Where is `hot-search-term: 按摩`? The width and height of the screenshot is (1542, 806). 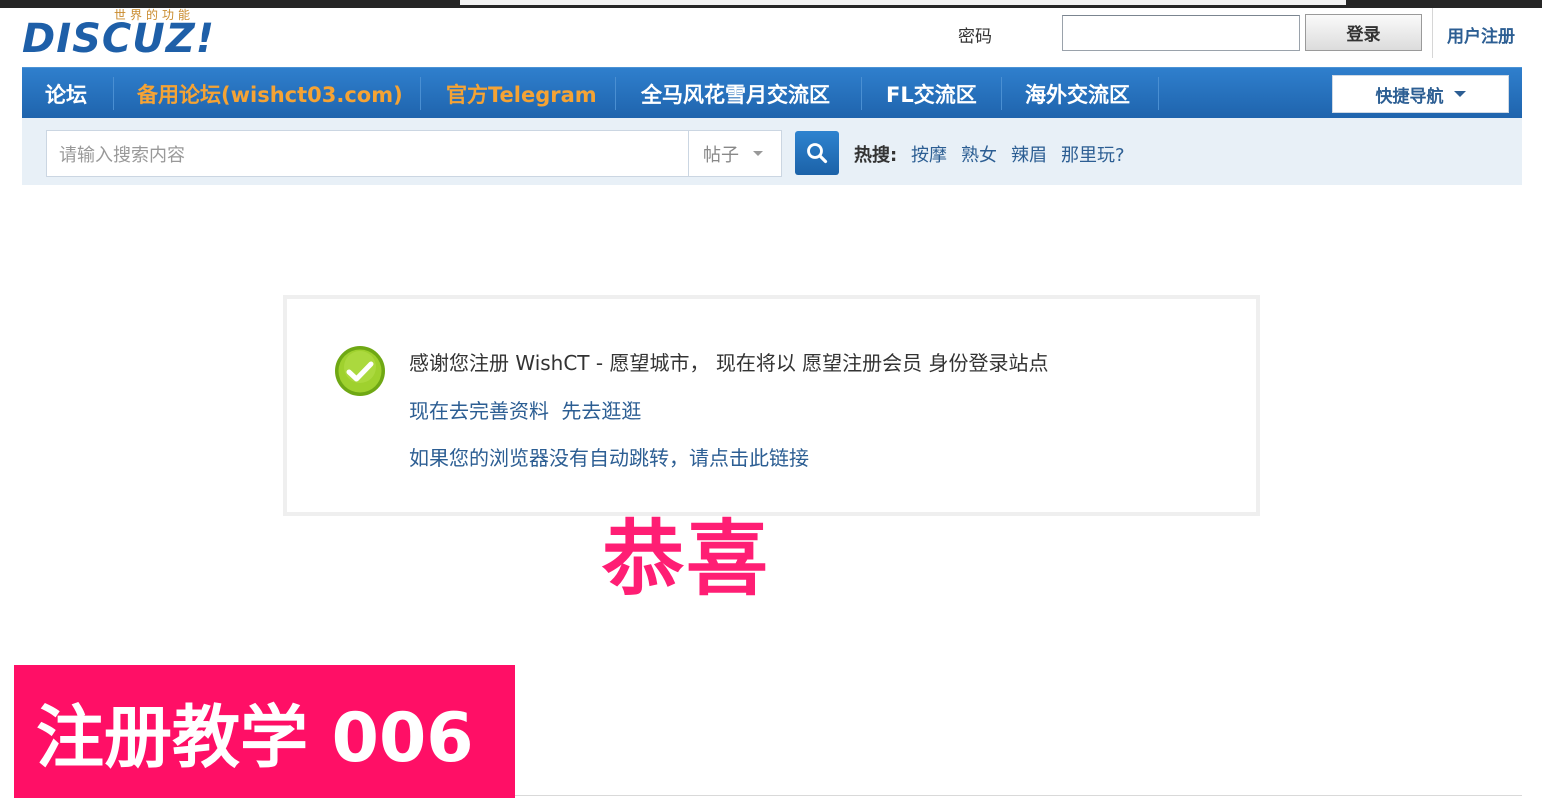 hot-search-term: 按摩 is located at coordinates (929, 154).